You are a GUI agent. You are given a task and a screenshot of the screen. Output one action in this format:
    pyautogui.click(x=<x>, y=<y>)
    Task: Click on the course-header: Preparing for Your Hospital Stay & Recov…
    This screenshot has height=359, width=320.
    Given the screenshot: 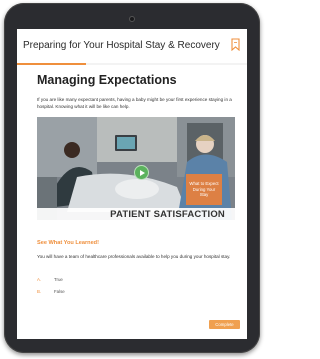 What is the action you would take?
    pyautogui.click(x=132, y=46)
    